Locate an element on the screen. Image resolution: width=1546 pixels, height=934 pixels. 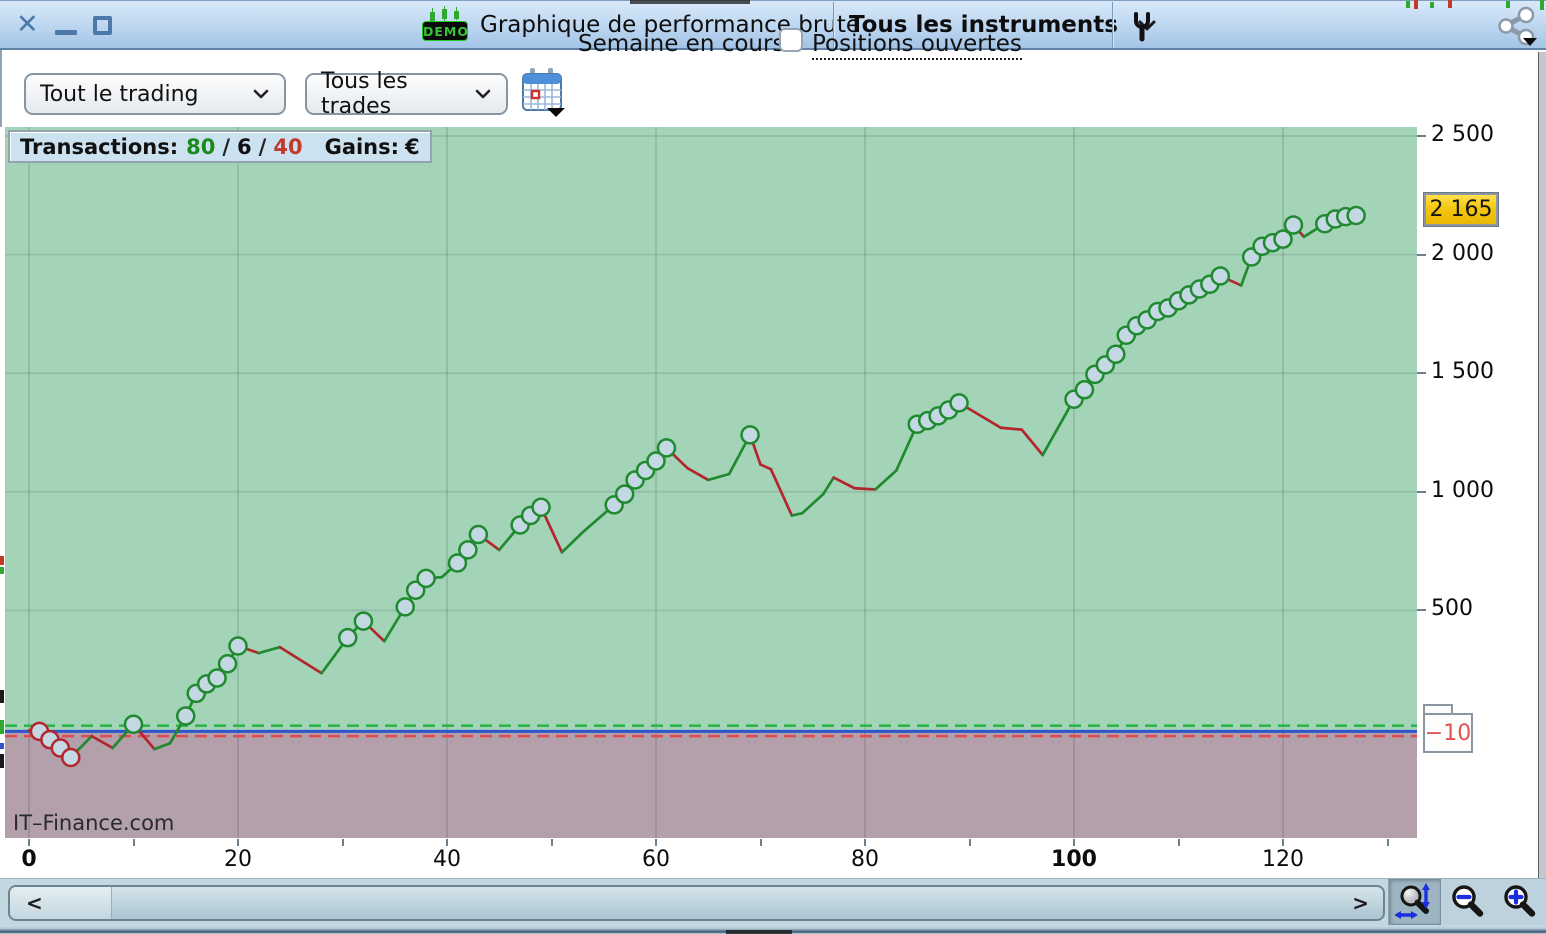
chart-scroll-row: < > is located at coordinates (773, 902).